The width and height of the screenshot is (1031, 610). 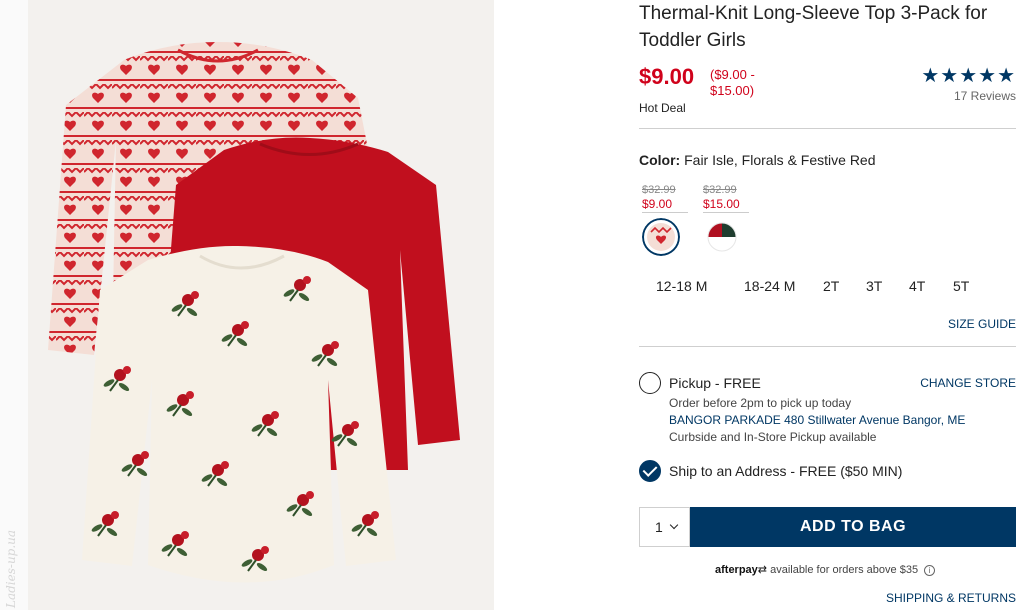 I want to click on deal-label: Hot Deal, so click(x=662, y=108).